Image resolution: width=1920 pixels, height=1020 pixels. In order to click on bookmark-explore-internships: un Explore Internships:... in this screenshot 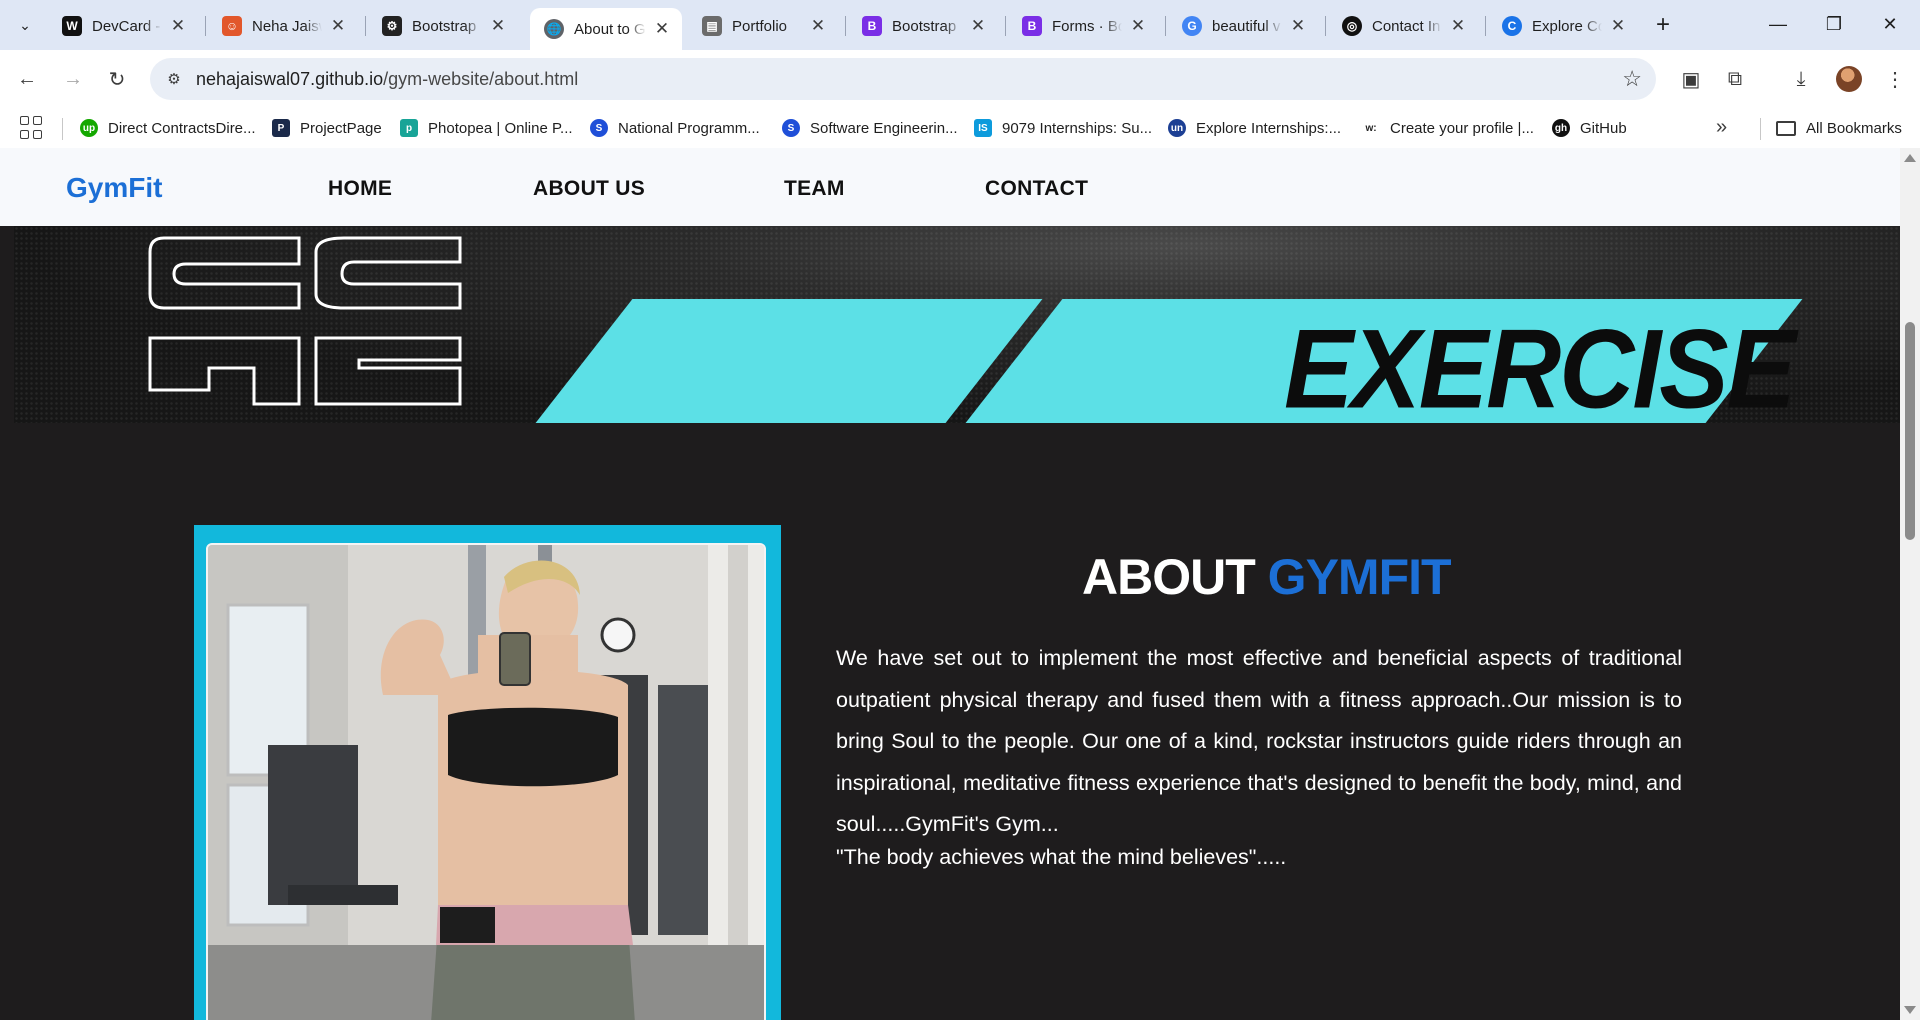, I will do `click(1254, 128)`.